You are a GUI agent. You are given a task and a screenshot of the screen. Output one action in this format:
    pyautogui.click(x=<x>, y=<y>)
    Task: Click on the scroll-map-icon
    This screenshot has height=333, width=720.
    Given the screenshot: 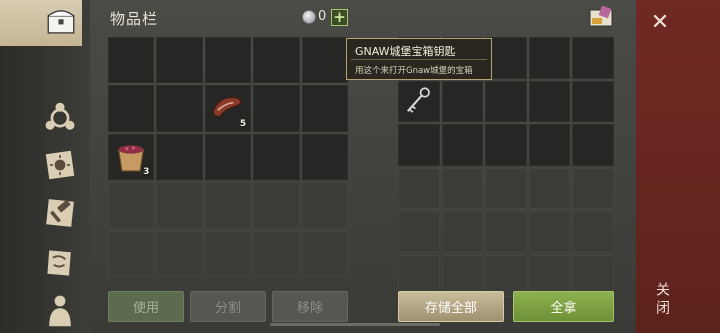 What is the action you would take?
    pyautogui.click(x=59, y=263)
    